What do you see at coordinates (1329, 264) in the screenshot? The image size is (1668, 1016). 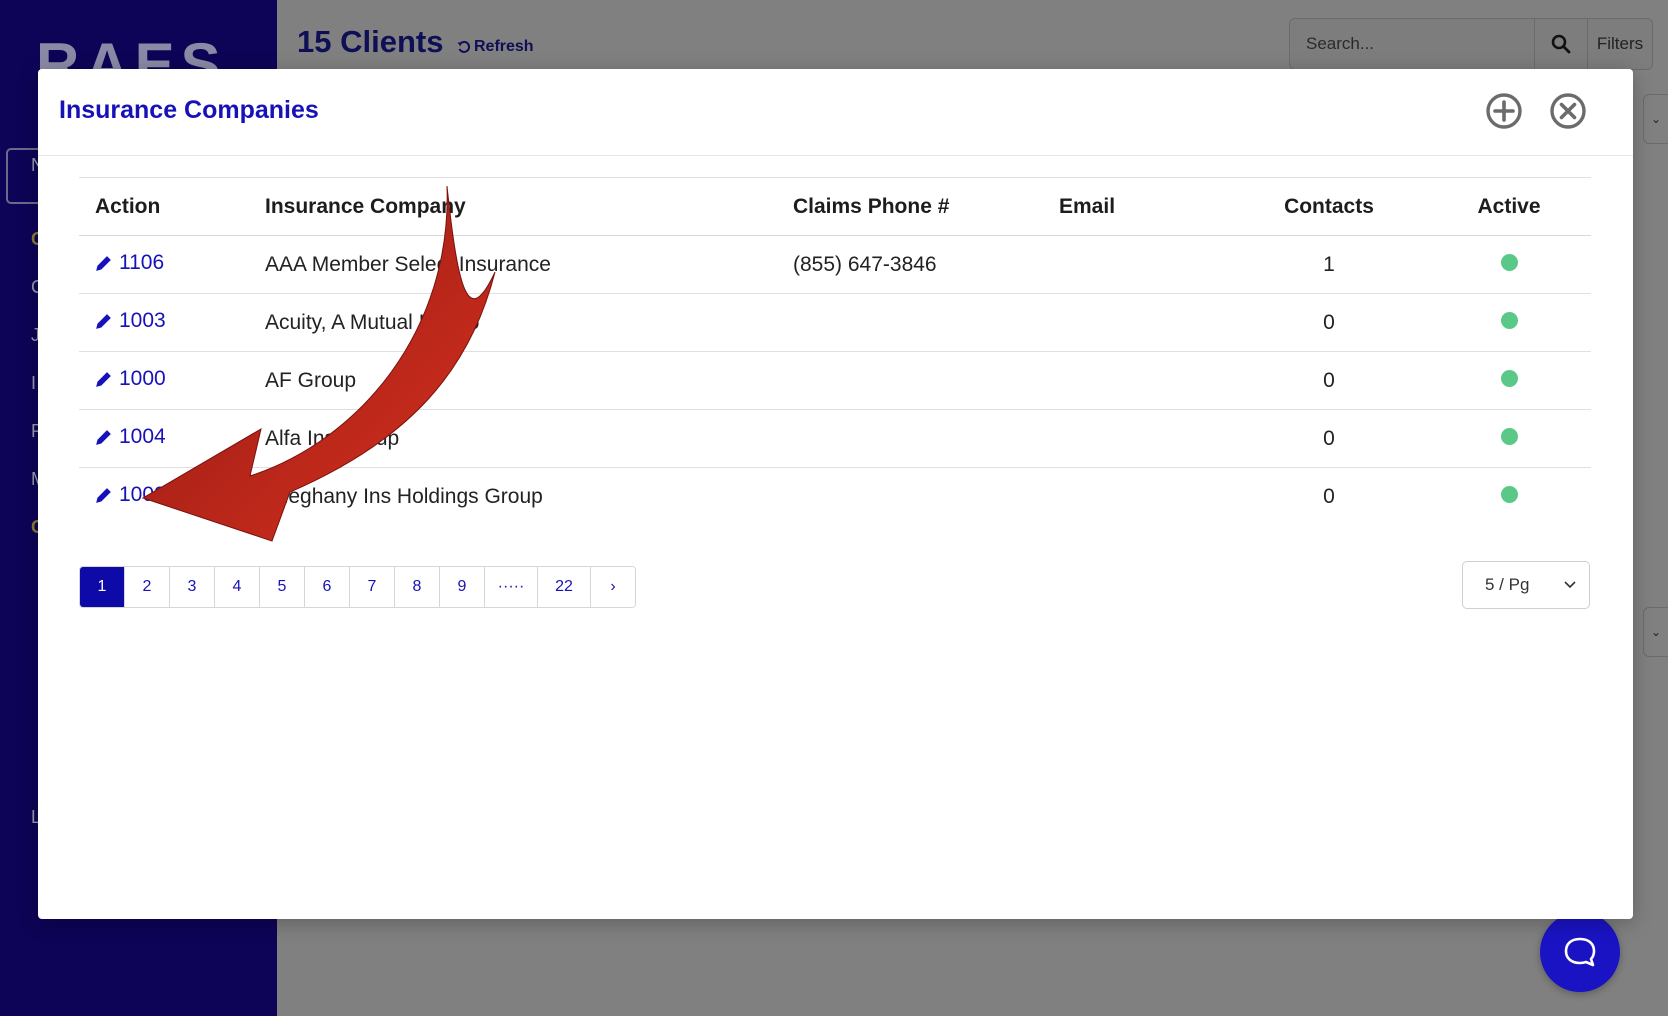 I see `contacts-count: 1` at bounding box center [1329, 264].